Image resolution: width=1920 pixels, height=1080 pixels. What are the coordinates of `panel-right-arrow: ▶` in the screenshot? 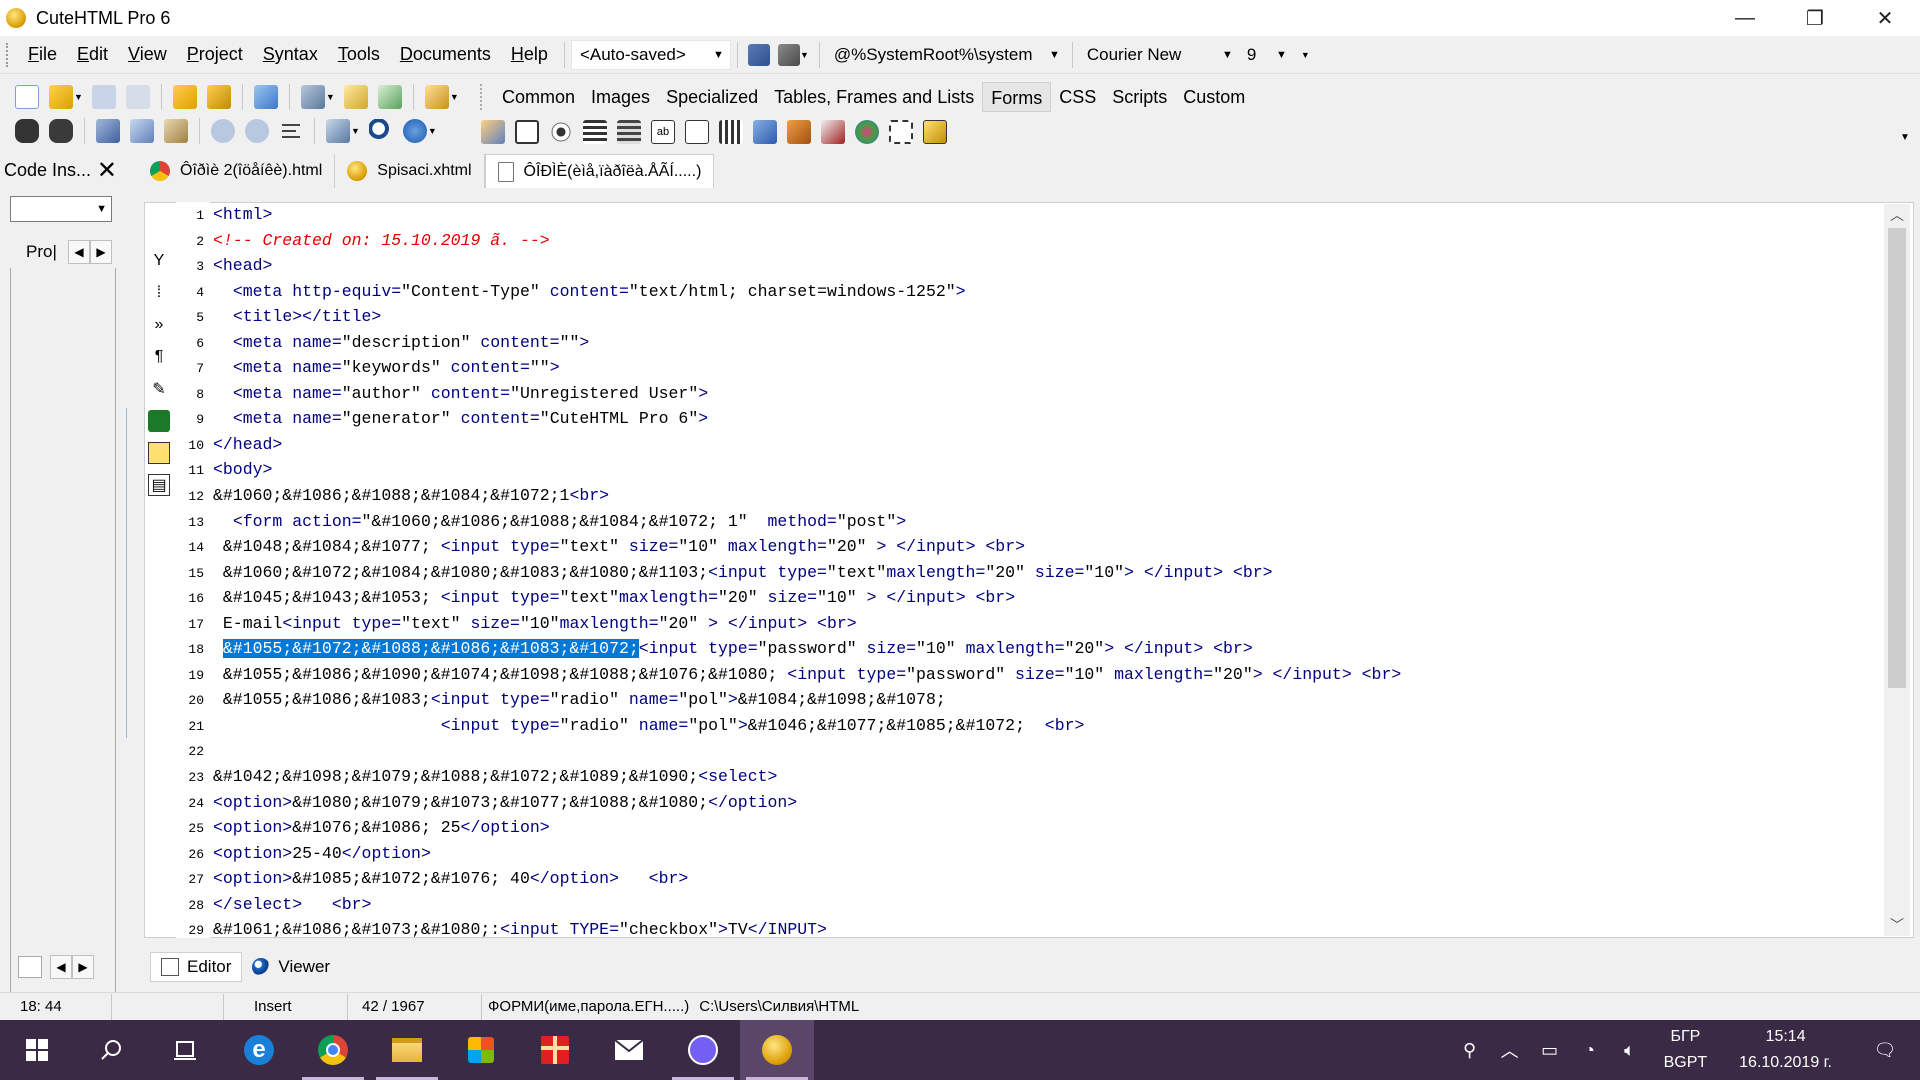 It's located at (83, 967).